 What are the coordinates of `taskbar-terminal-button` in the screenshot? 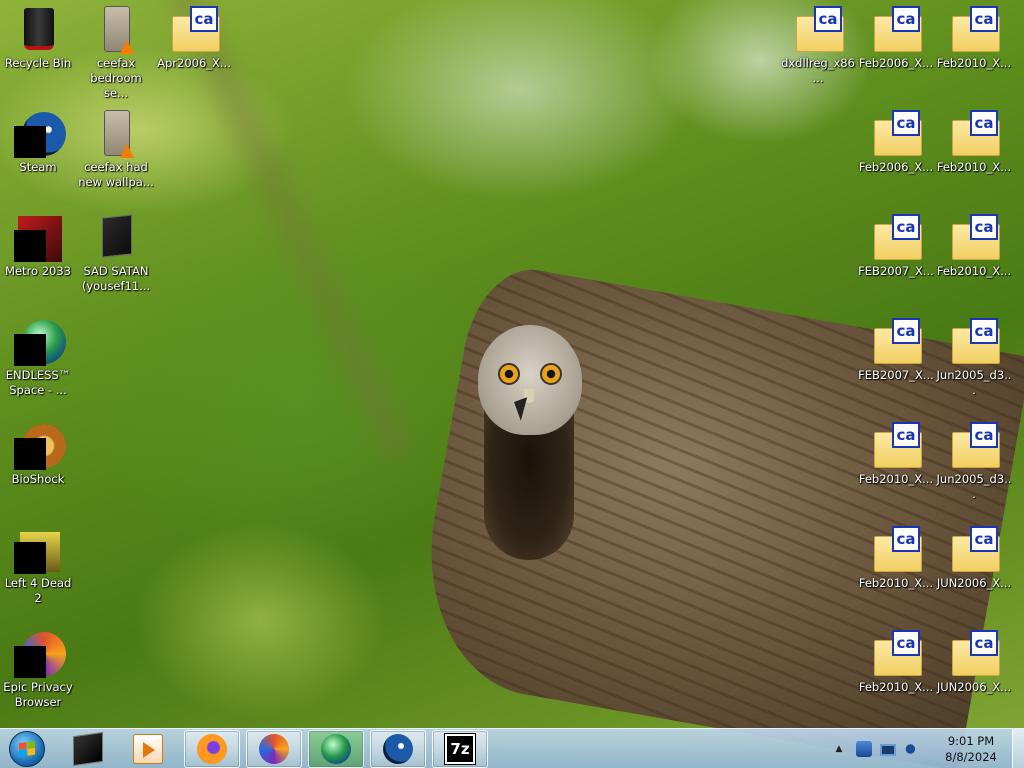 It's located at (88, 749).